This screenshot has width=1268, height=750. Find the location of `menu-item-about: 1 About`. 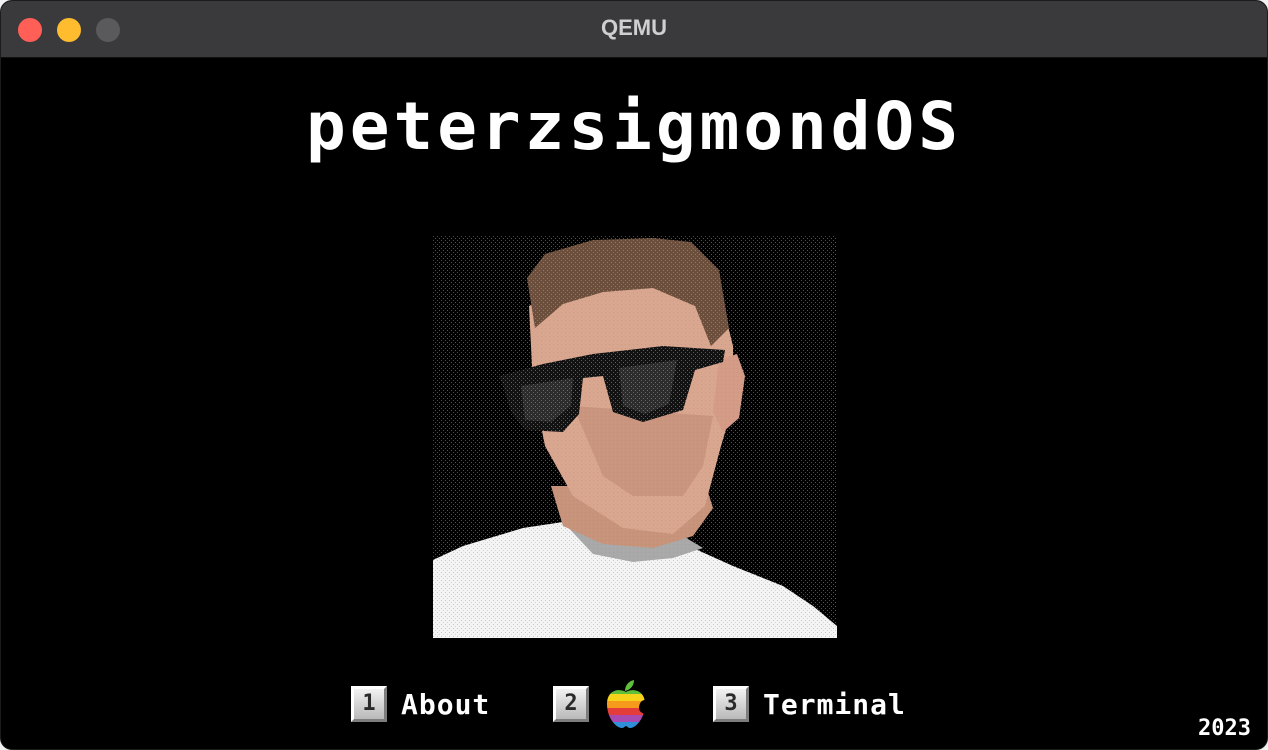

menu-item-about: 1 About is located at coordinates (420, 704).